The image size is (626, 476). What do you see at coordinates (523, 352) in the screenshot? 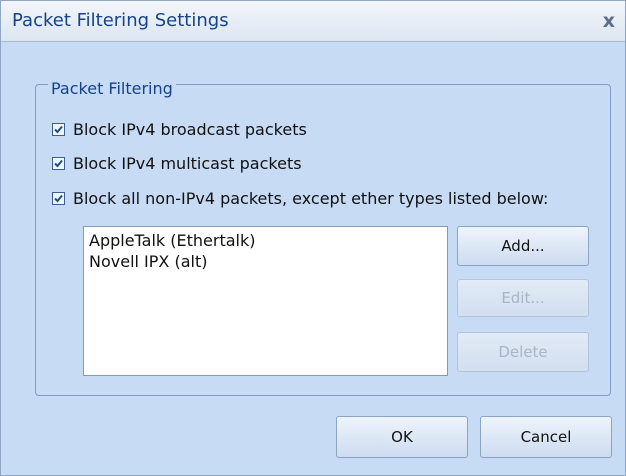
I see `delete-button: Delete` at bounding box center [523, 352].